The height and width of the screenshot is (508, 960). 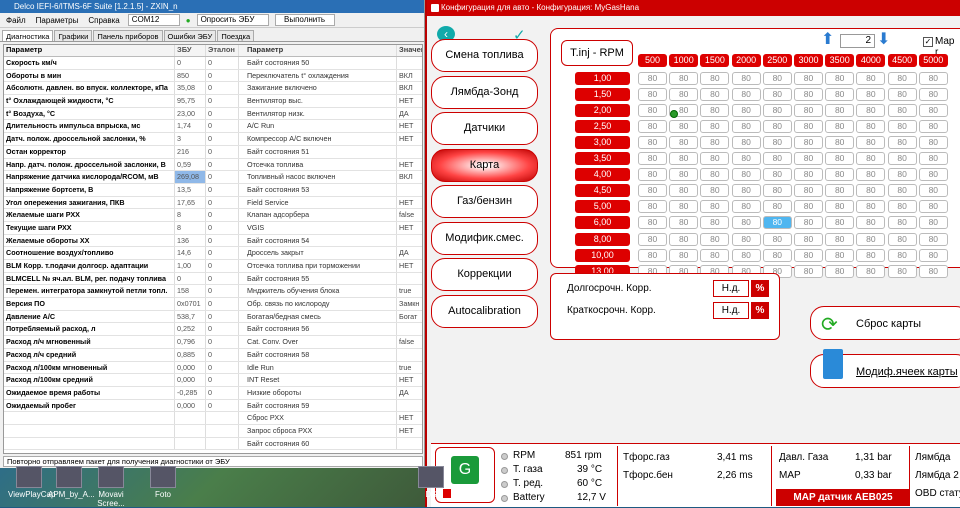 What do you see at coordinates (431, 482) in the screenshot?
I see `desktop-icon: DS` at bounding box center [431, 482].